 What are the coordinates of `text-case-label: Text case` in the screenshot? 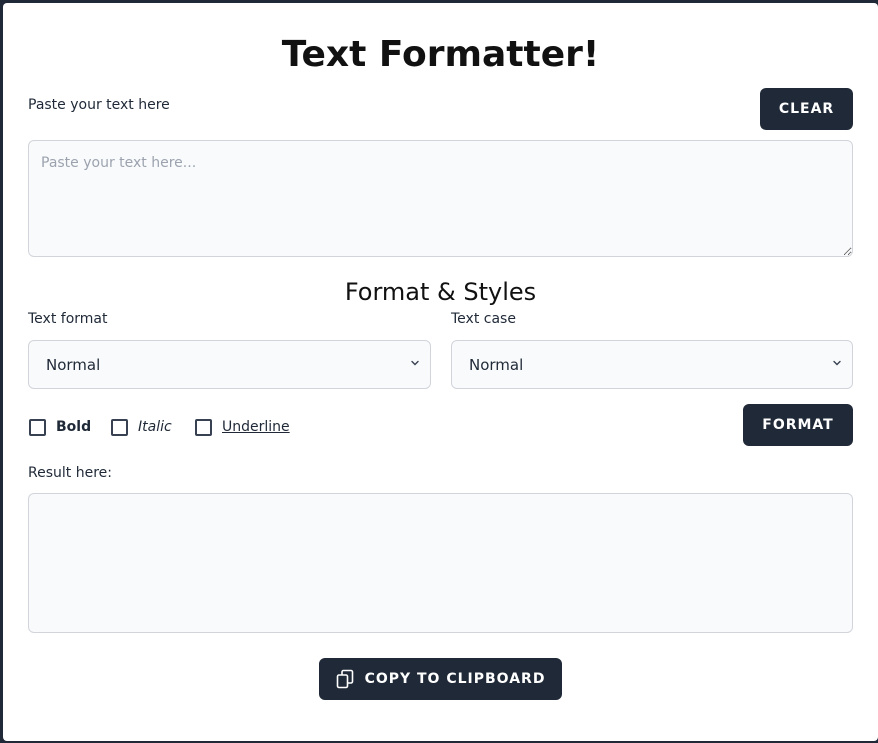 It's located at (483, 319).